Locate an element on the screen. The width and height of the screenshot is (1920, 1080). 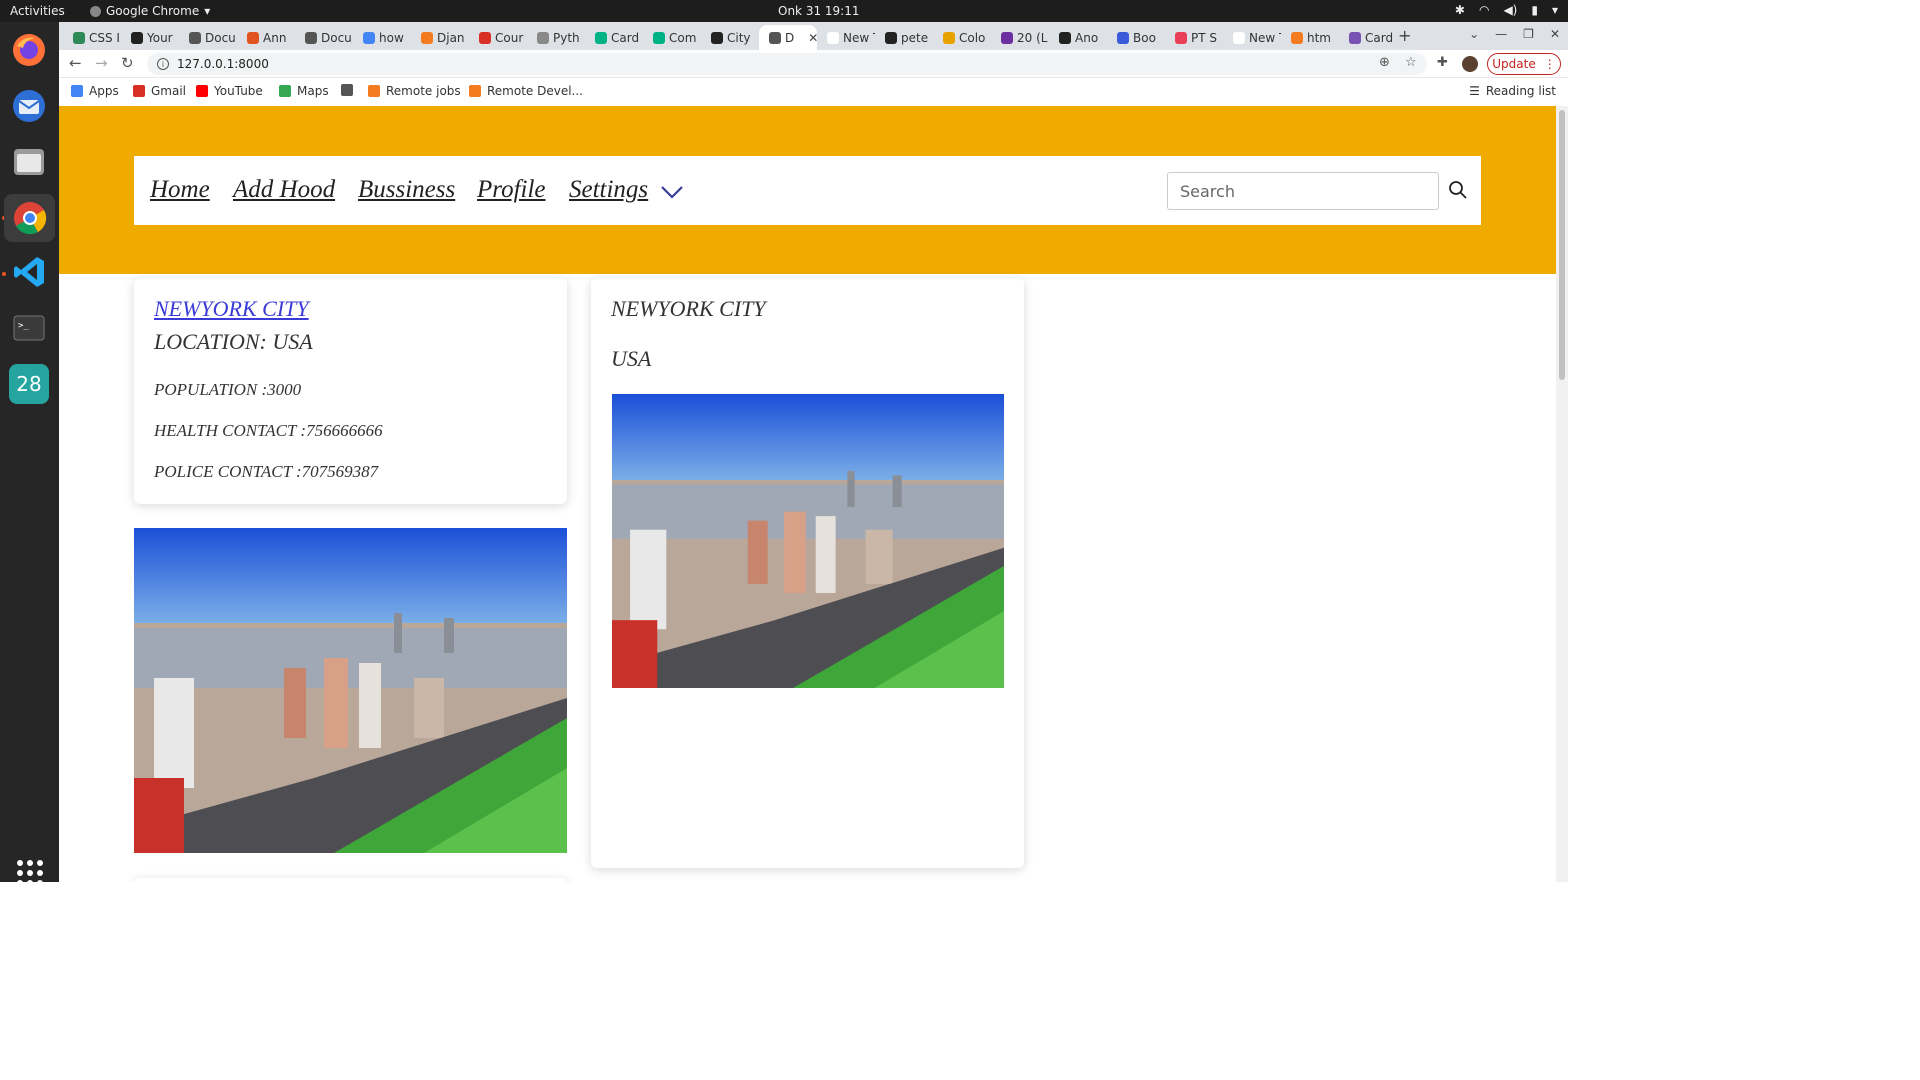
city-link: NEWYORK CITY is located at coordinates (231, 309).